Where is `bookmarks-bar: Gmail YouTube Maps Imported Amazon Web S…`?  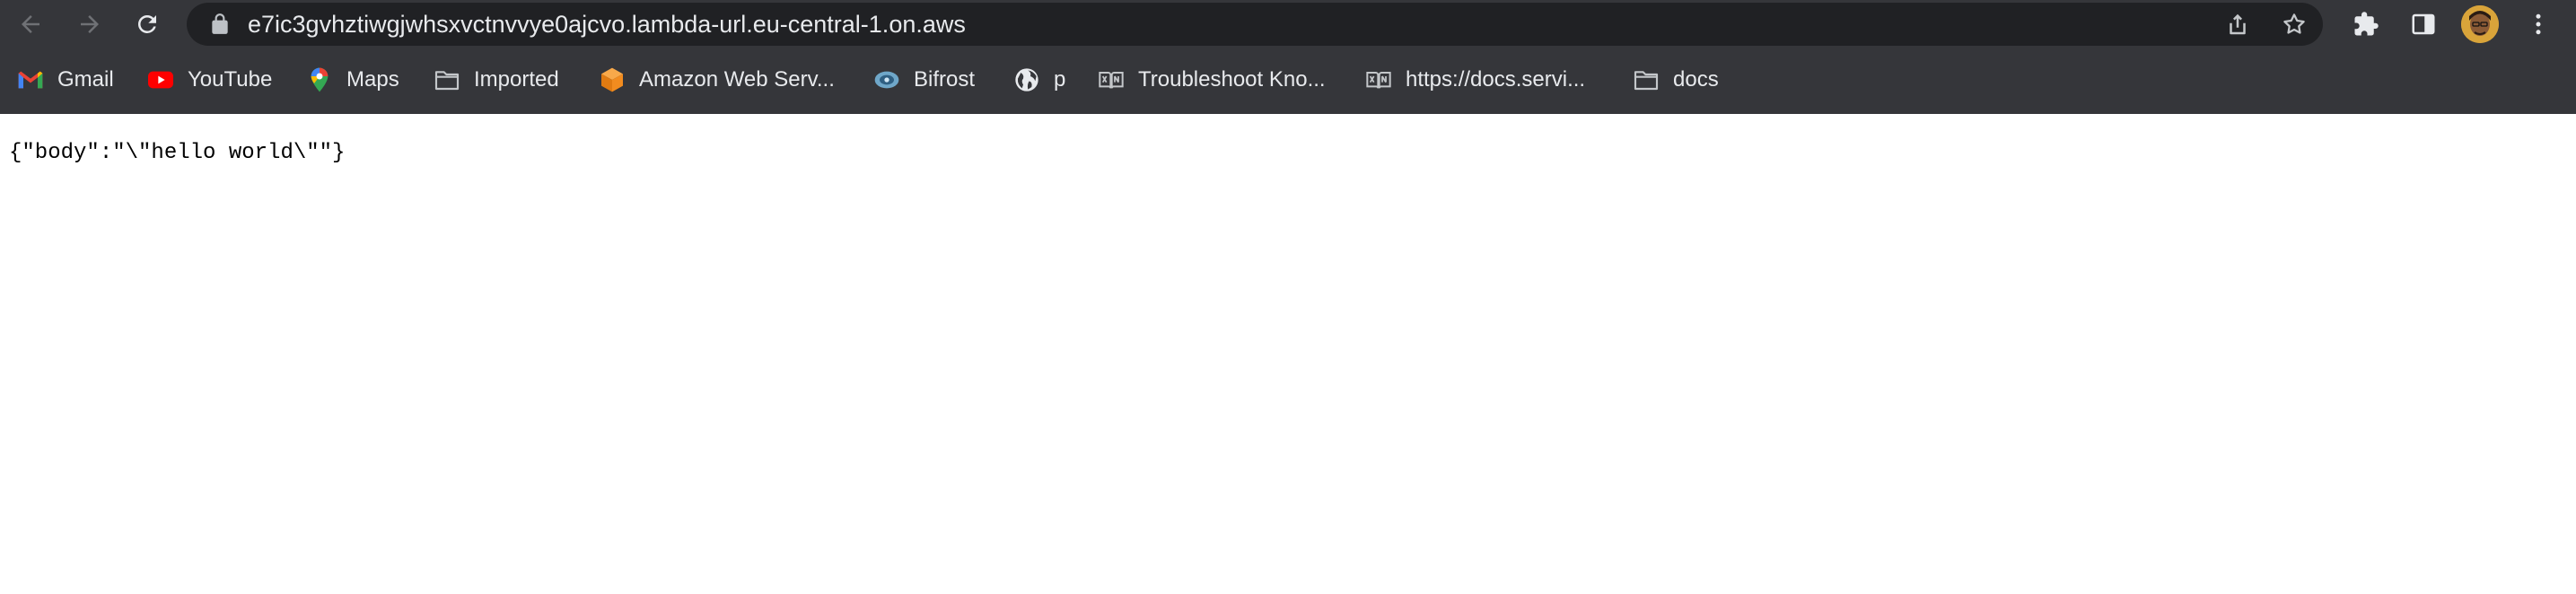 bookmarks-bar: Gmail YouTube Maps Imported Amazon Web S… is located at coordinates (1288, 80).